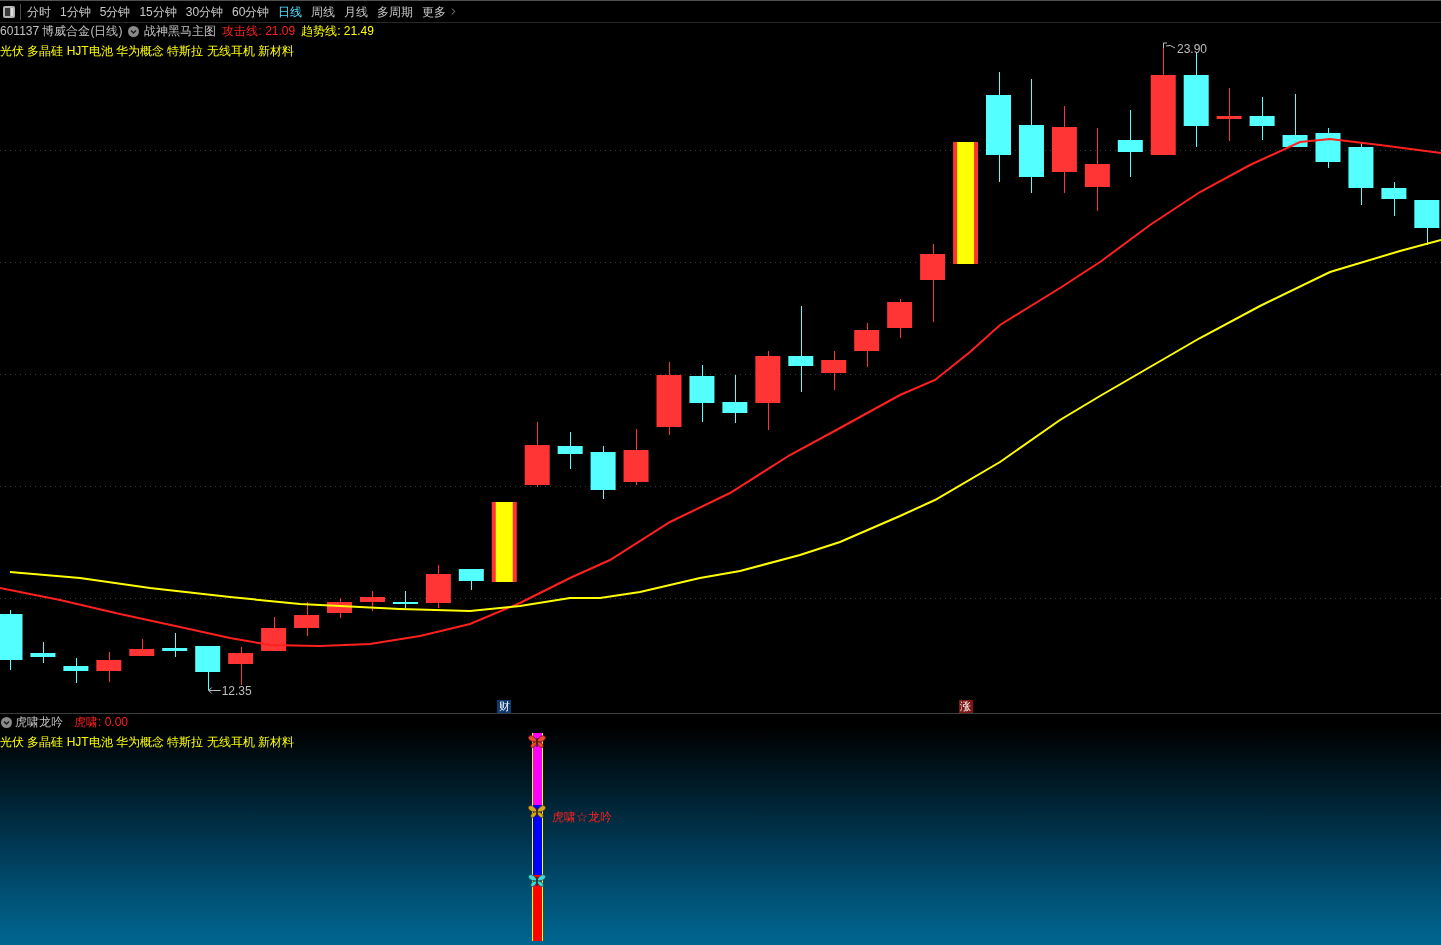 This screenshot has height=945, width=1441. I want to click on signal-marker-badge: 涨, so click(965, 706).